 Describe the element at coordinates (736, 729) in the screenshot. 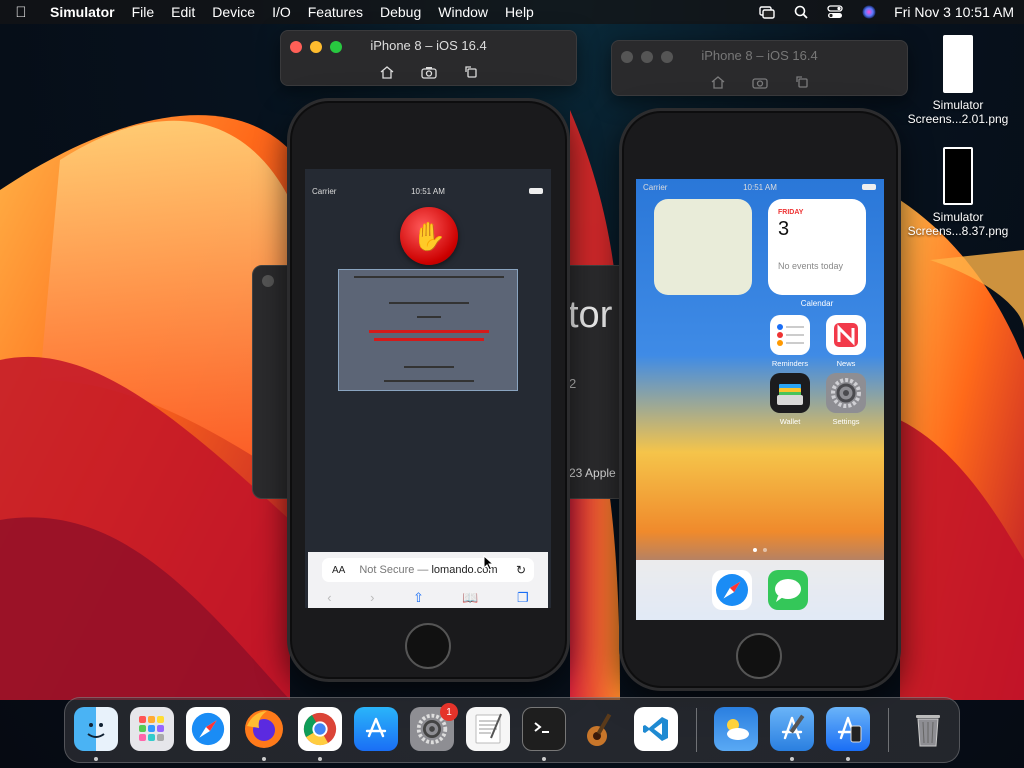

I see `weather-icon` at that location.